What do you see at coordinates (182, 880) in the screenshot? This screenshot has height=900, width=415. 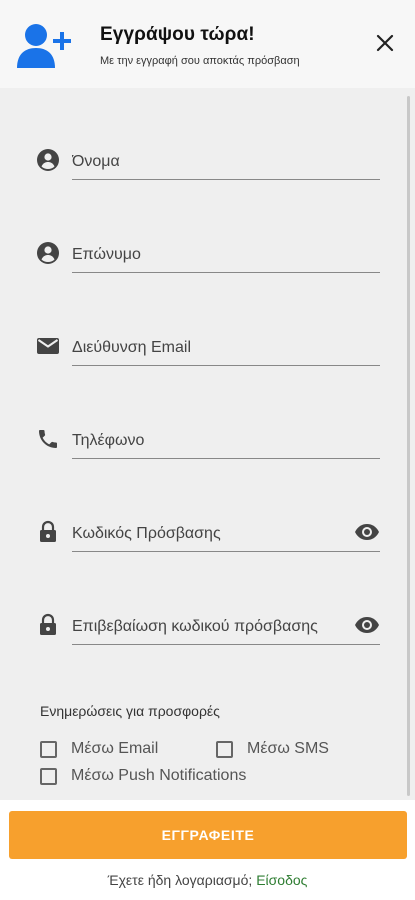 I see `login-prompt-text: Έχετε ήδη λογαριασμό;` at bounding box center [182, 880].